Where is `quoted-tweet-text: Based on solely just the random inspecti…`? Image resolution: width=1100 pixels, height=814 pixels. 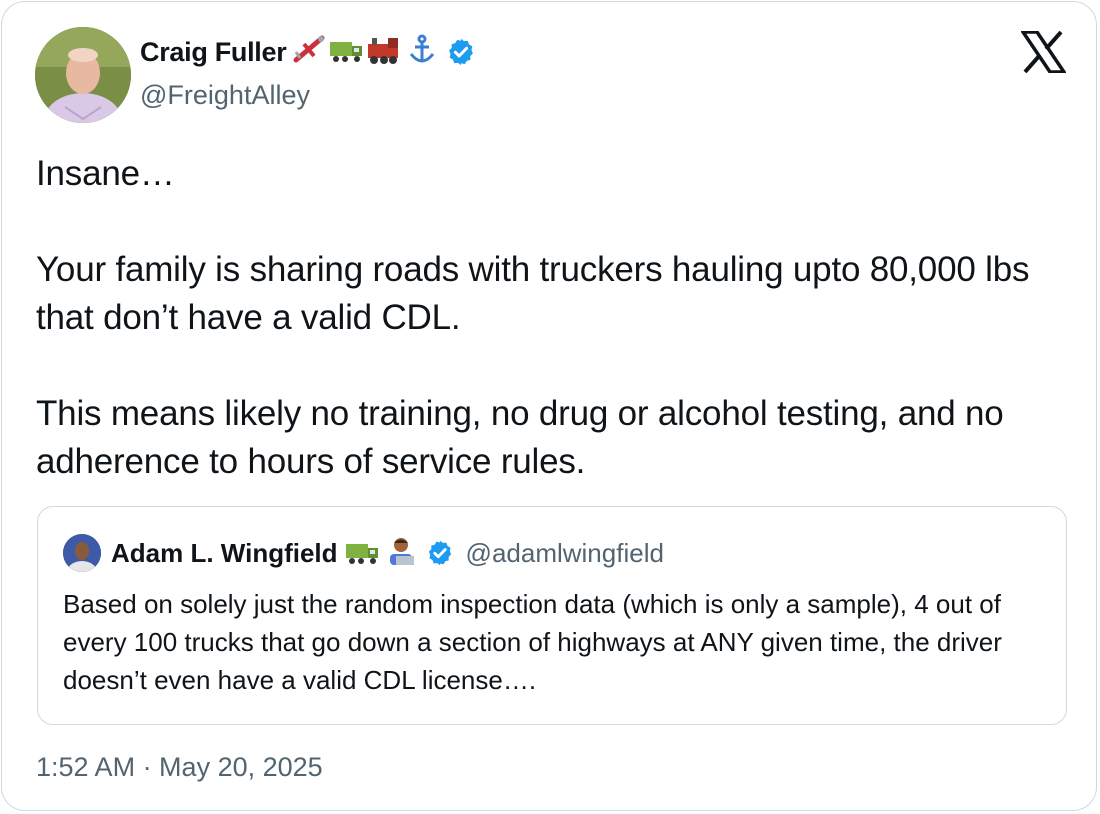
quoted-tweet-text: Based on solely just the random inspecti… is located at coordinates (532, 642).